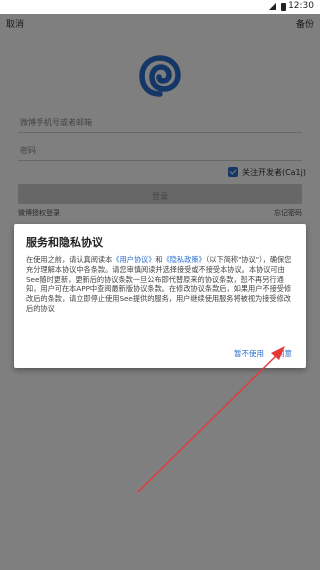 Image resolution: width=320 pixels, height=570 pixels. I want to click on dialog-body-and: 和, so click(159, 259).